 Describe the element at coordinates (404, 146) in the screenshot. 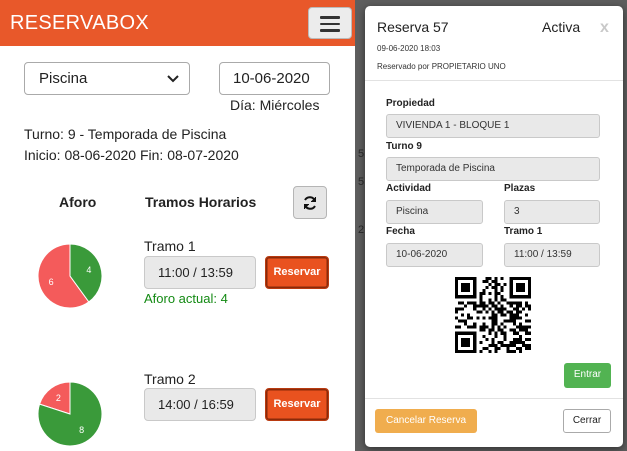

I see `turno-label: Turno 9` at that location.